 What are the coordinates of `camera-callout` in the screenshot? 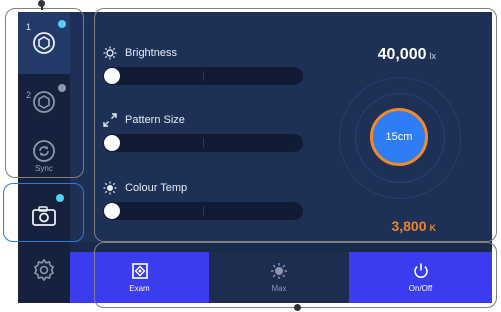 It's located at (43, 212).